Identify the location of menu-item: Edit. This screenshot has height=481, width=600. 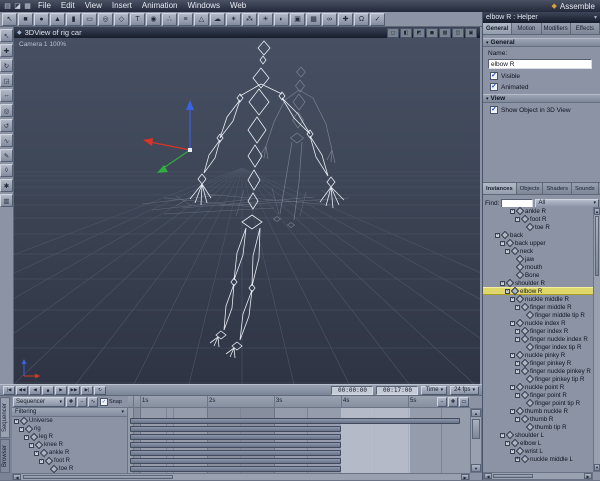
(68, 6).